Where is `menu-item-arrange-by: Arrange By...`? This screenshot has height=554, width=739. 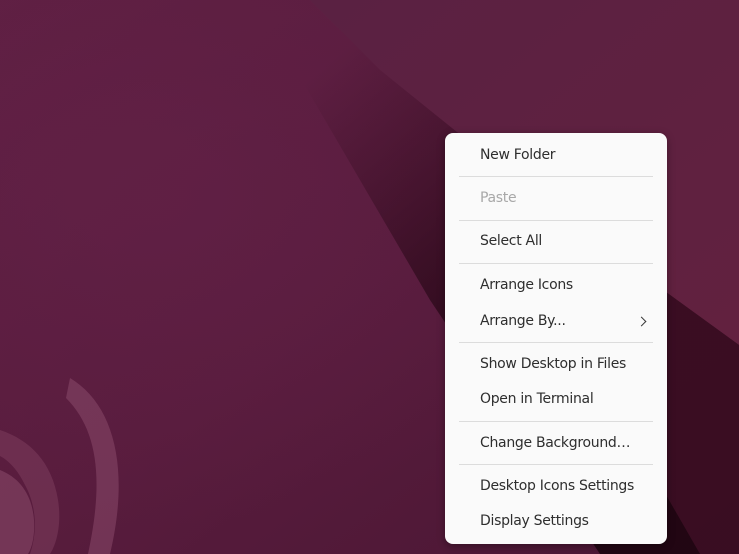
menu-item-arrange-by: Arrange By... is located at coordinates (556, 321).